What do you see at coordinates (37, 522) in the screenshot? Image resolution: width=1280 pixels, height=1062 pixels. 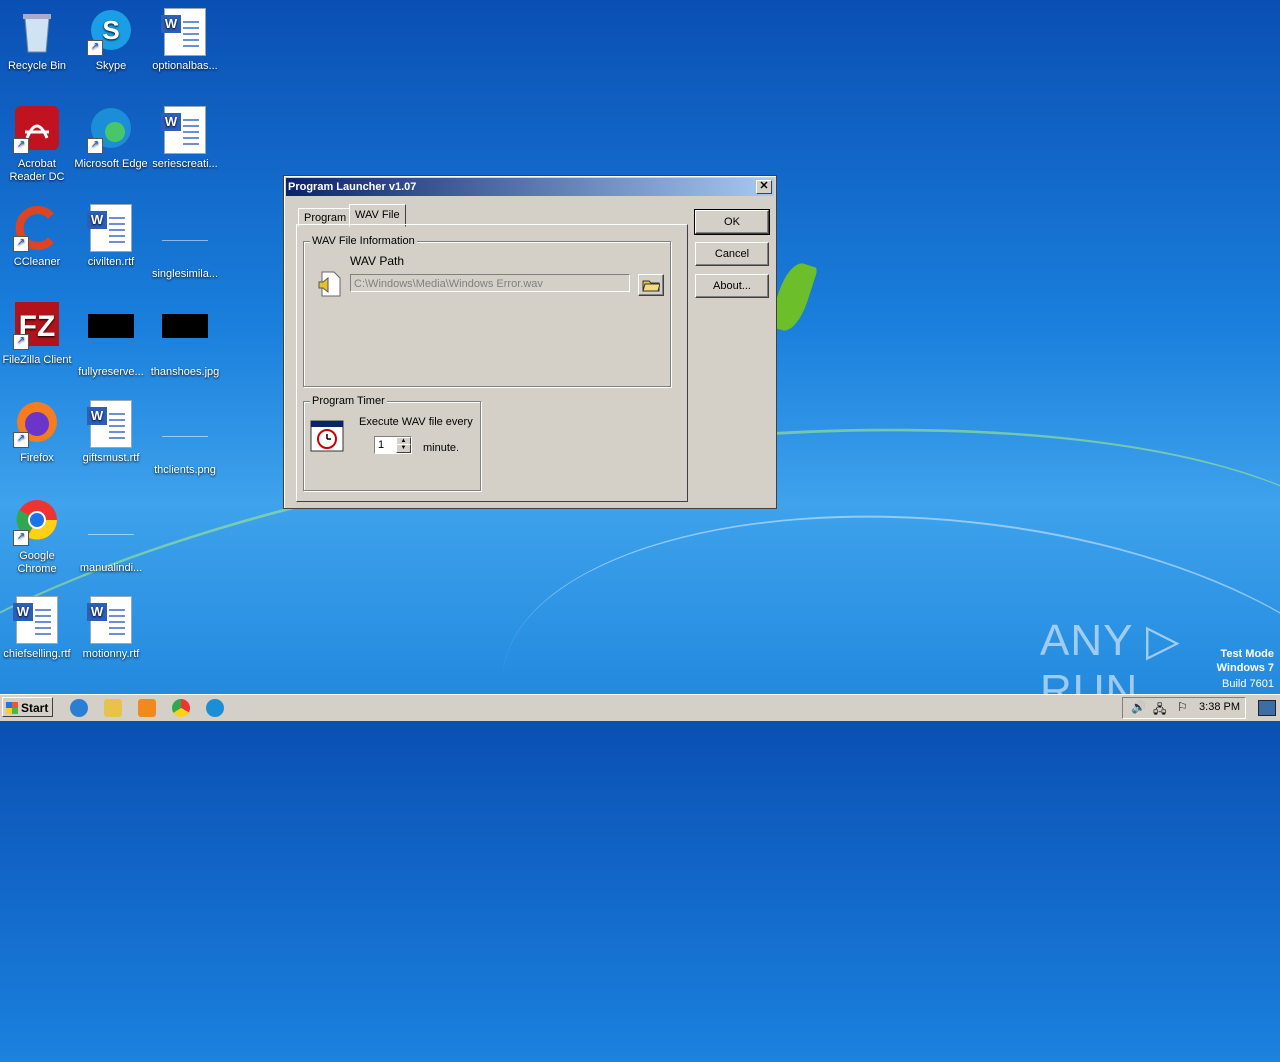 I see `chrome-icon: ↗` at bounding box center [37, 522].